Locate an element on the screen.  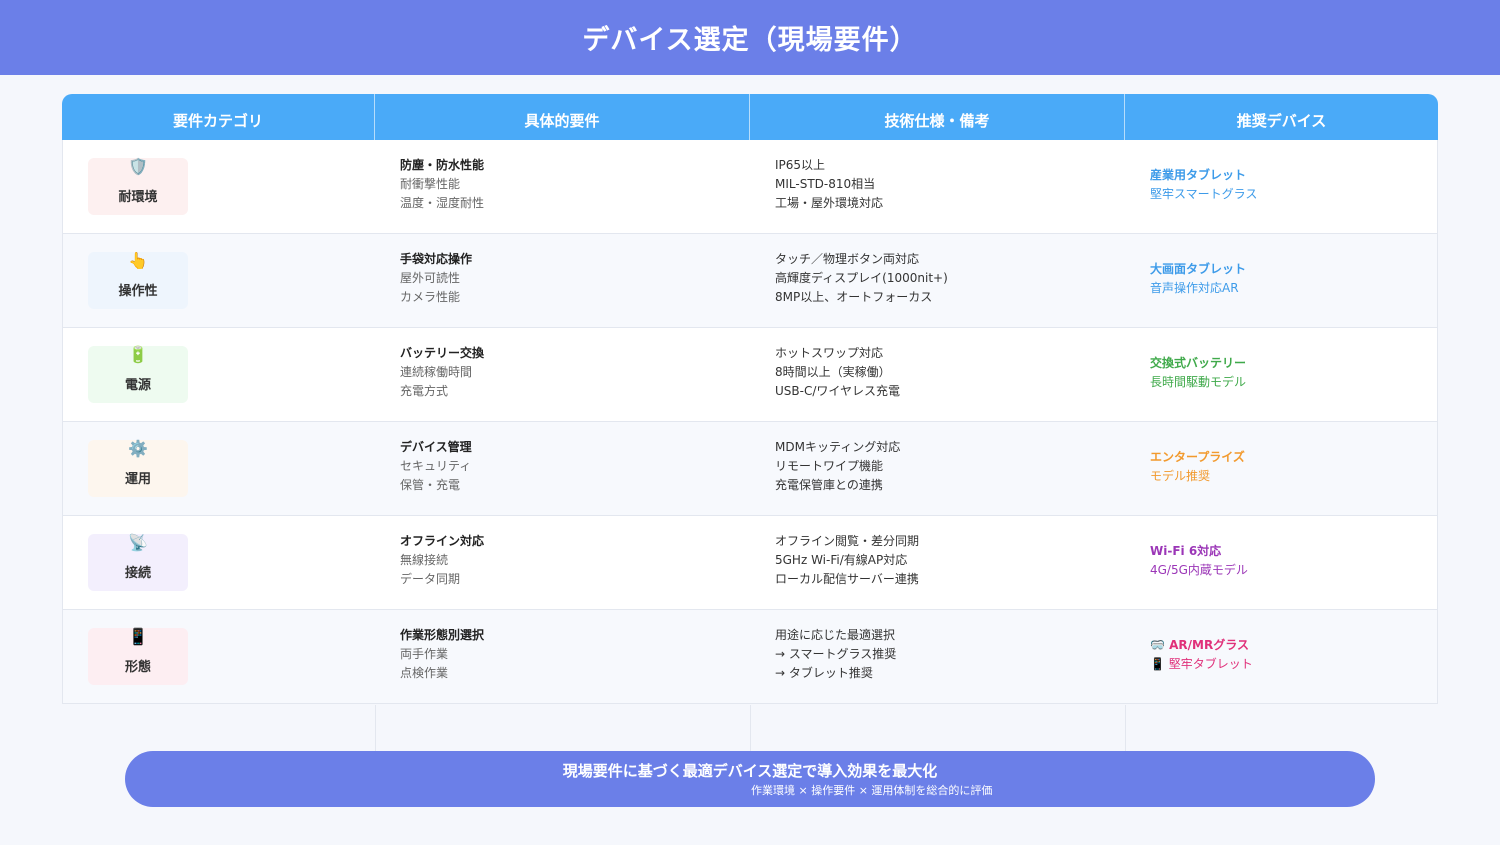
page-header: デバイス選定（現場要件） is located at coordinates (750, 37).